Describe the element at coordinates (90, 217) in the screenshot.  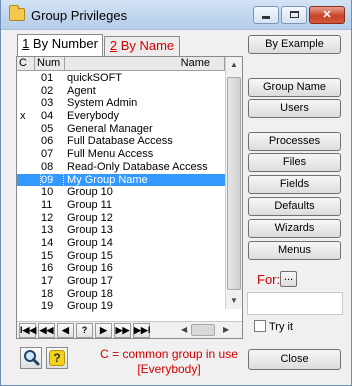
I see `cell-name: Group 12` at that location.